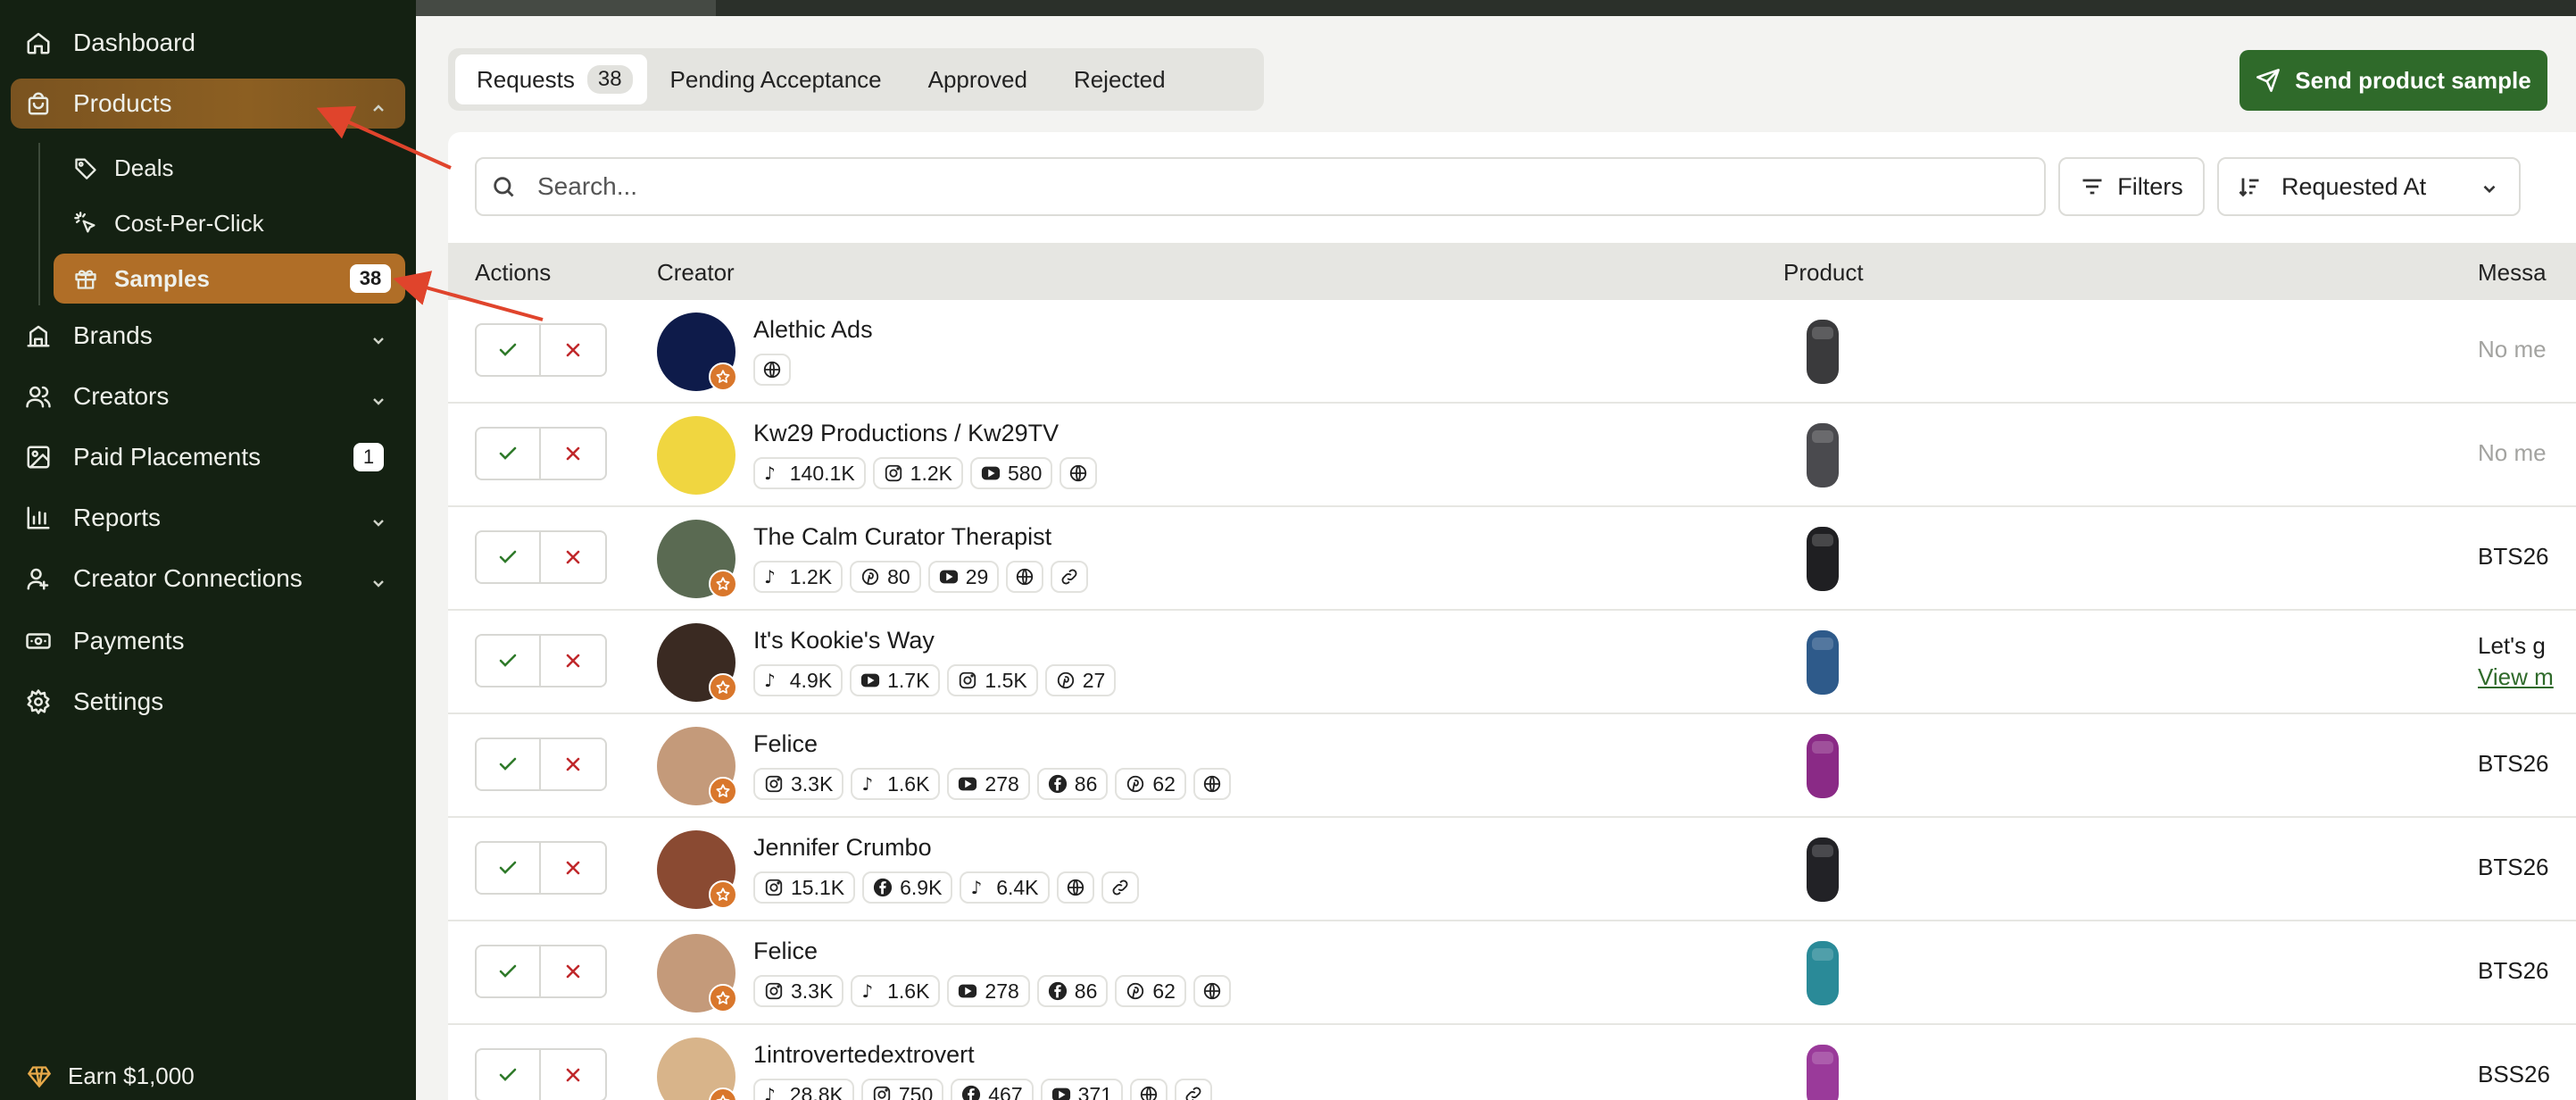  What do you see at coordinates (2512, 273) in the screenshot?
I see `column-header-message: Messa` at bounding box center [2512, 273].